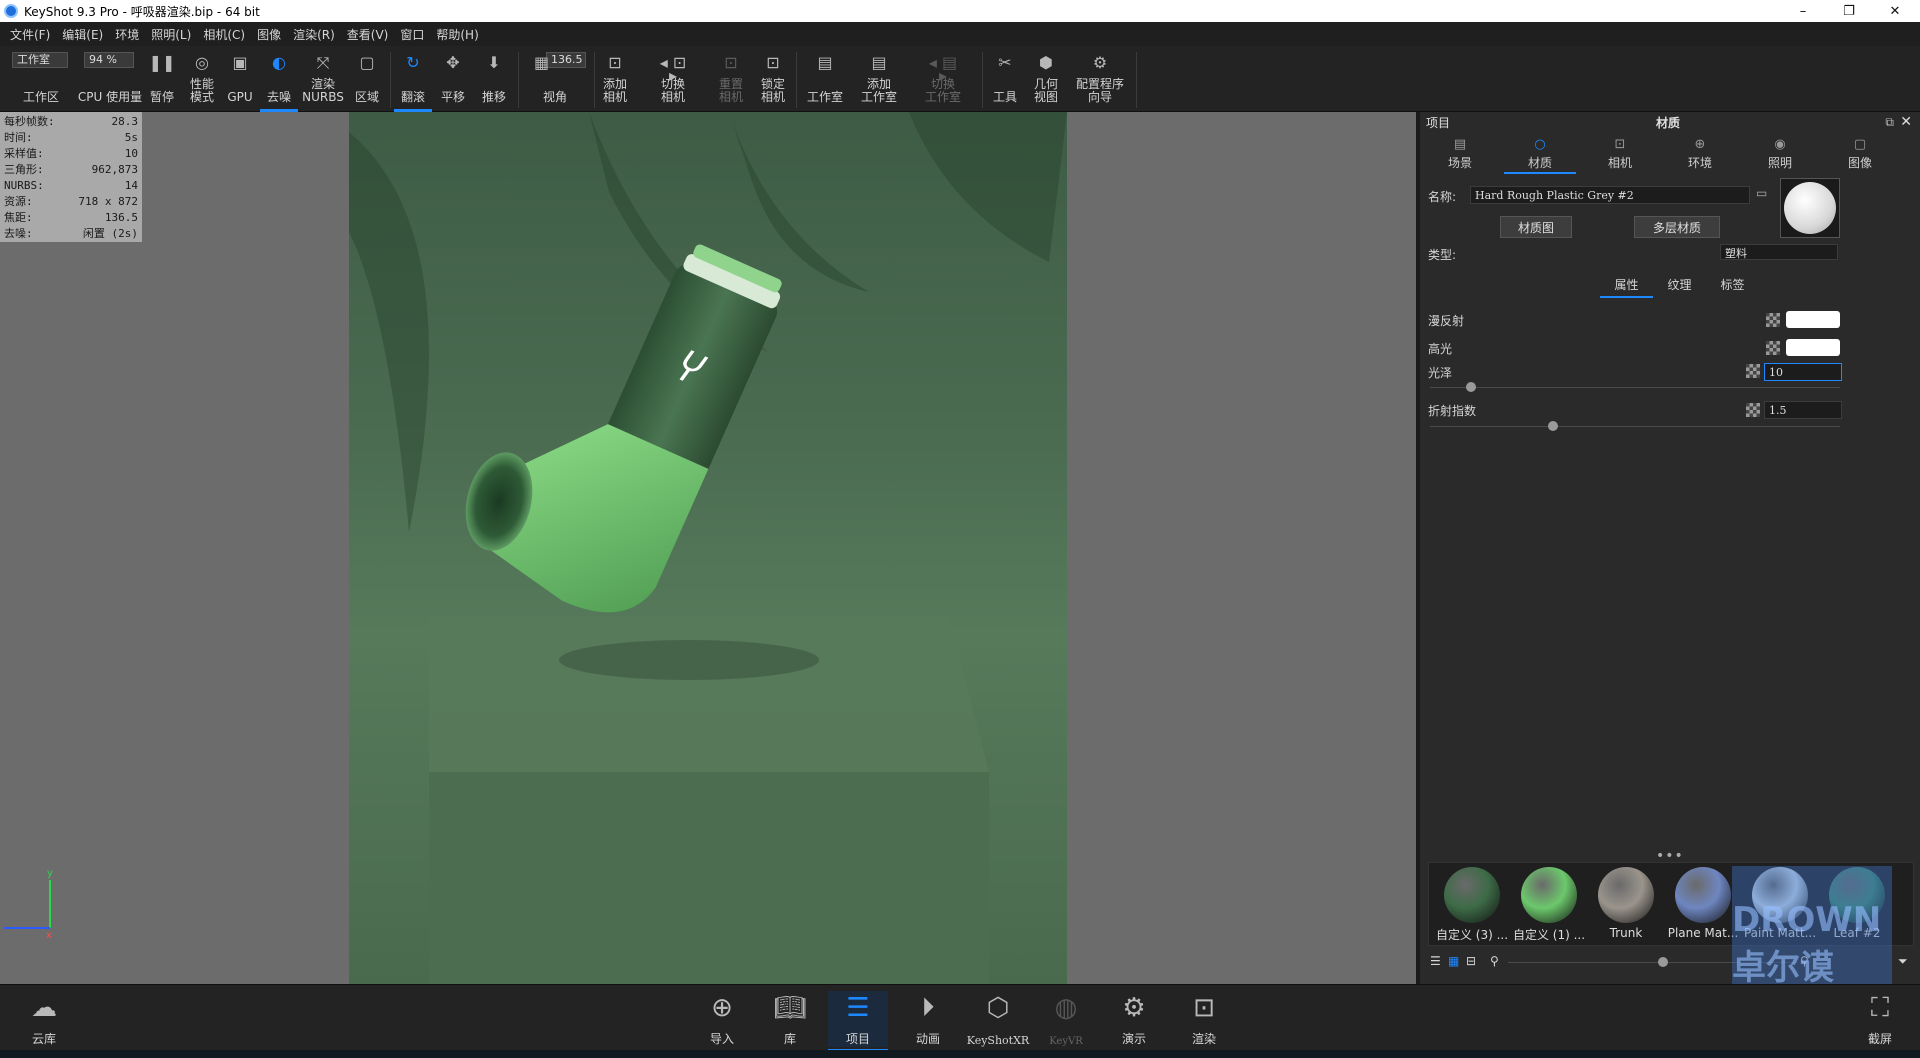 The image size is (1920, 1058). I want to click on presentation-button: ⚙ 演示, so click(1134, 1019).